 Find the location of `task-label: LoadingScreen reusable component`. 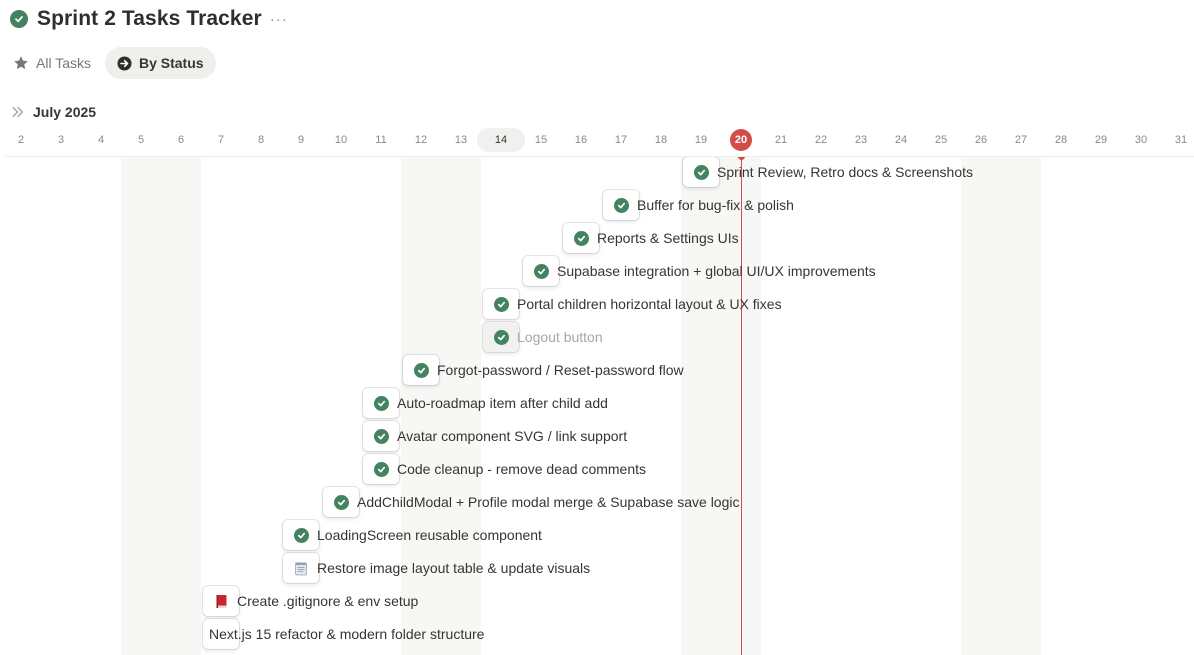

task-label: LoadingScreen reusable component is located at coordinates (429, 535).